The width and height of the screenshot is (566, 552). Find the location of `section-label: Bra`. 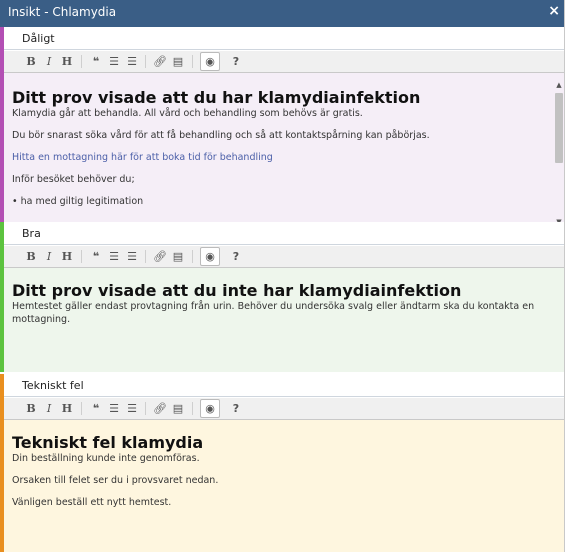

section-label: Bra is located at coordinates (284, 233).